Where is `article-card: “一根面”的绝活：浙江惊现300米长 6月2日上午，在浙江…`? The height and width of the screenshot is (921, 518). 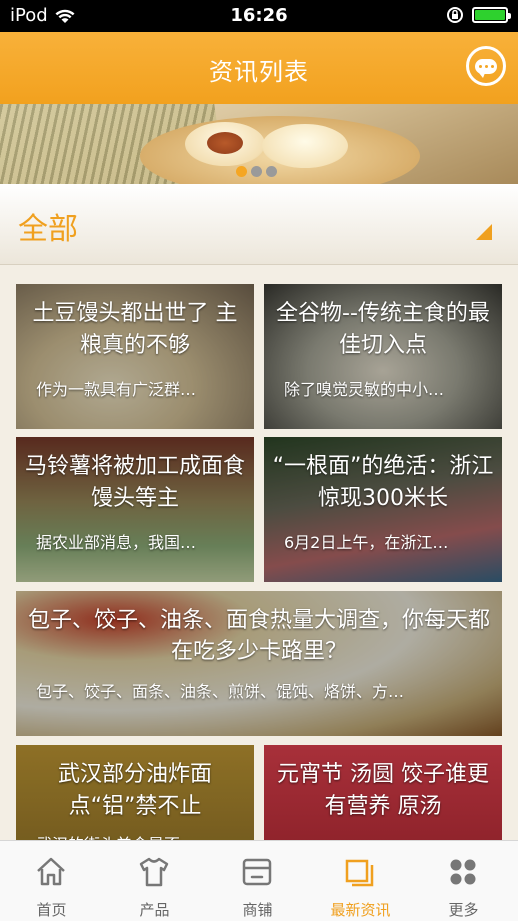 article-card: “一根面”的绝活：浙江惊现300米长 6月2日上午，在浙江… is located at coordinates (383, 509).